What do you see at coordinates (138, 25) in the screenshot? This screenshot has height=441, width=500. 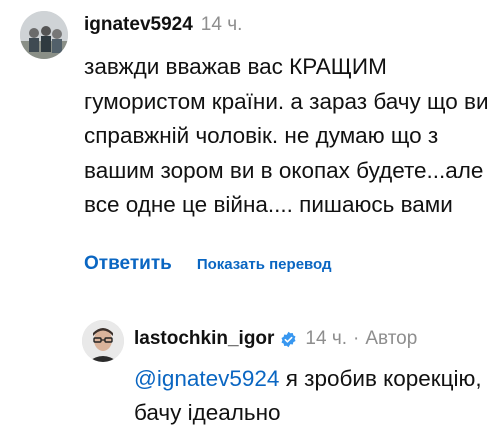 I see `comment-username: ignatev5924` at bounding box center [138, 25].